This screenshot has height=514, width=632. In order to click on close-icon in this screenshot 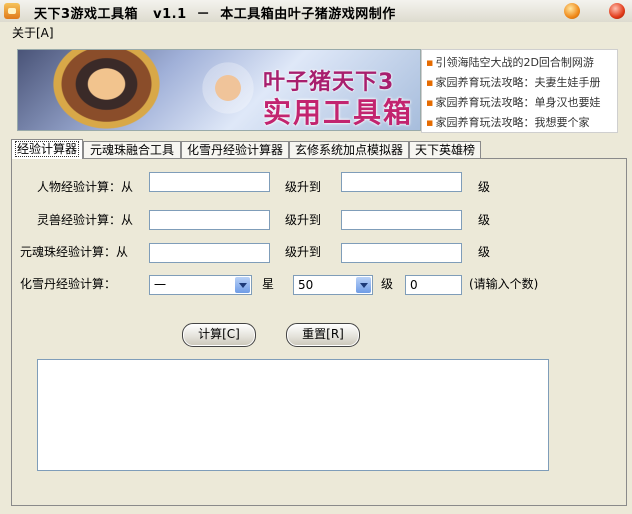, I will do `click(617, 11)`.